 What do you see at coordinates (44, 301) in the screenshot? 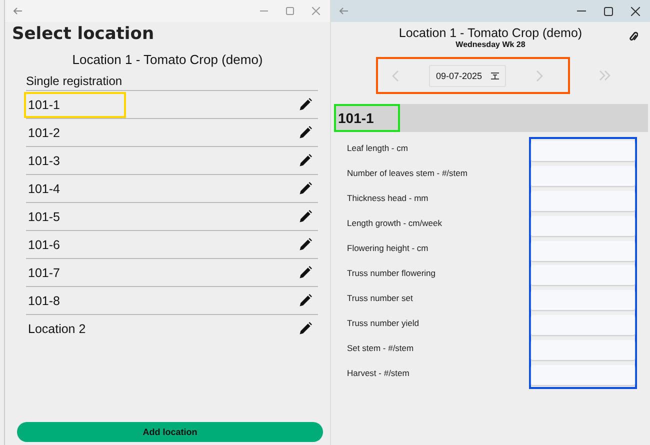
I see `location-name: 101-8` at bounding box center [44, 301].